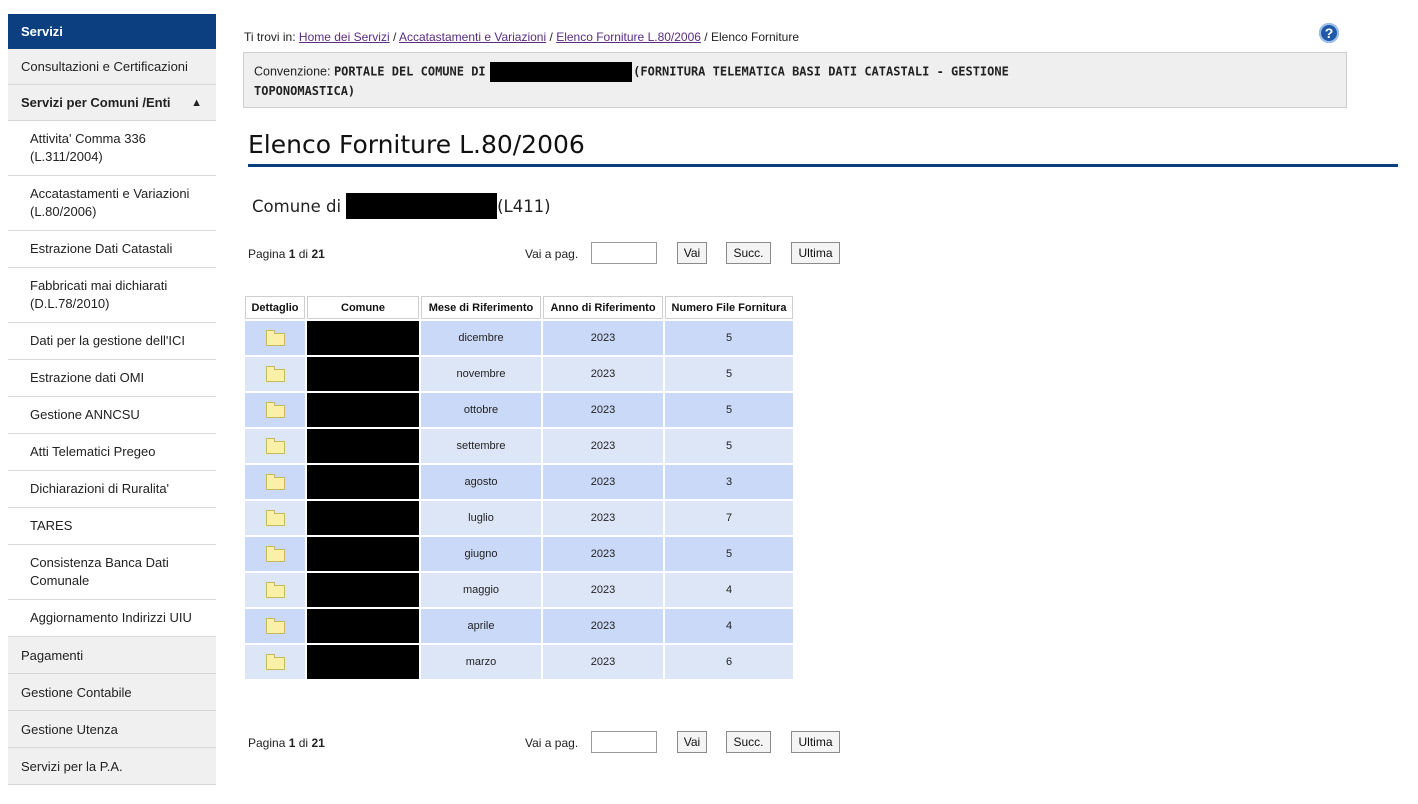 The height and width of the screenshot is (804, 1418). Describe the element at coordinates (112, 148) in the screenshot. I see `sidebar-subitem-comma-336: Attivita' Comma 336 (L.311/2004)` at that location.